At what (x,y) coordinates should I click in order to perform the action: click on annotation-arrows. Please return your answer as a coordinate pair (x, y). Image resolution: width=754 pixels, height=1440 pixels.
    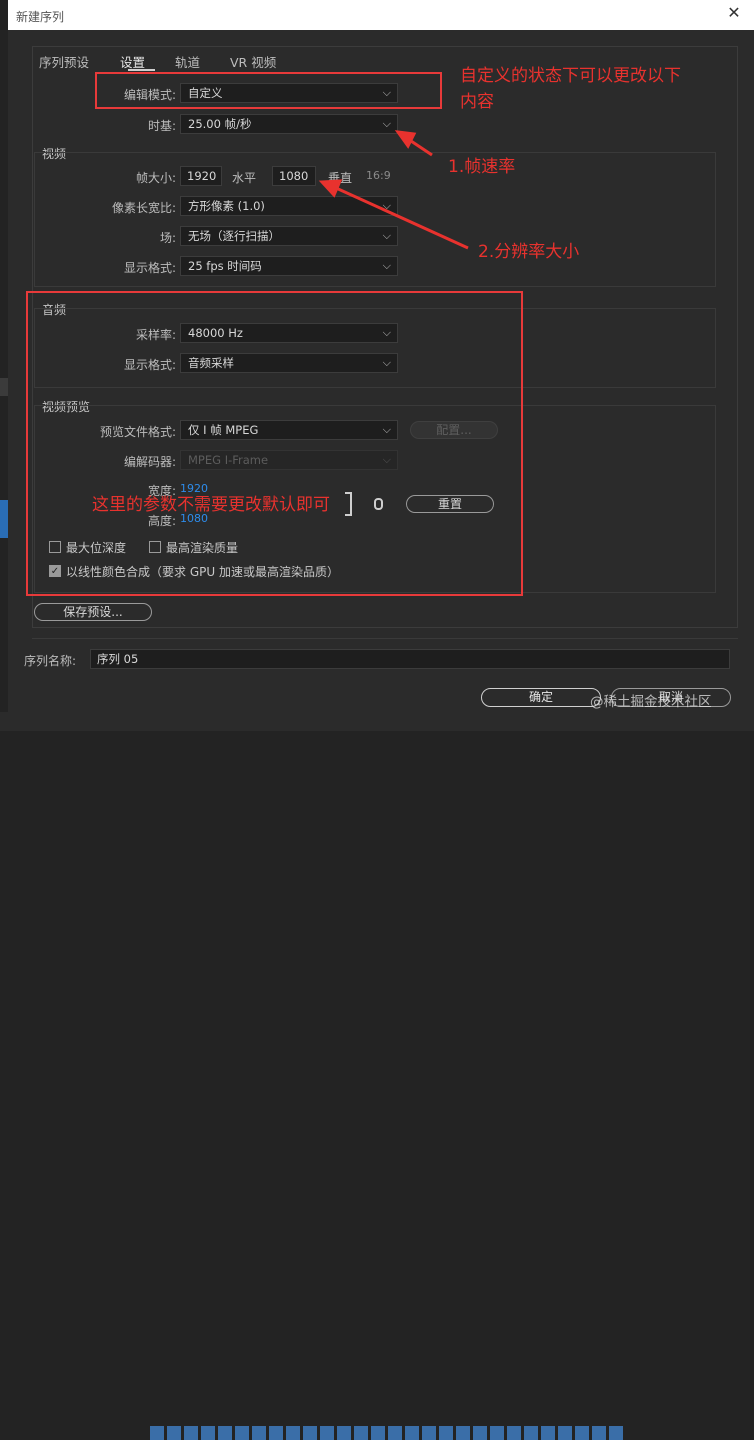
    Looking at the image, I should click on (393, 190).